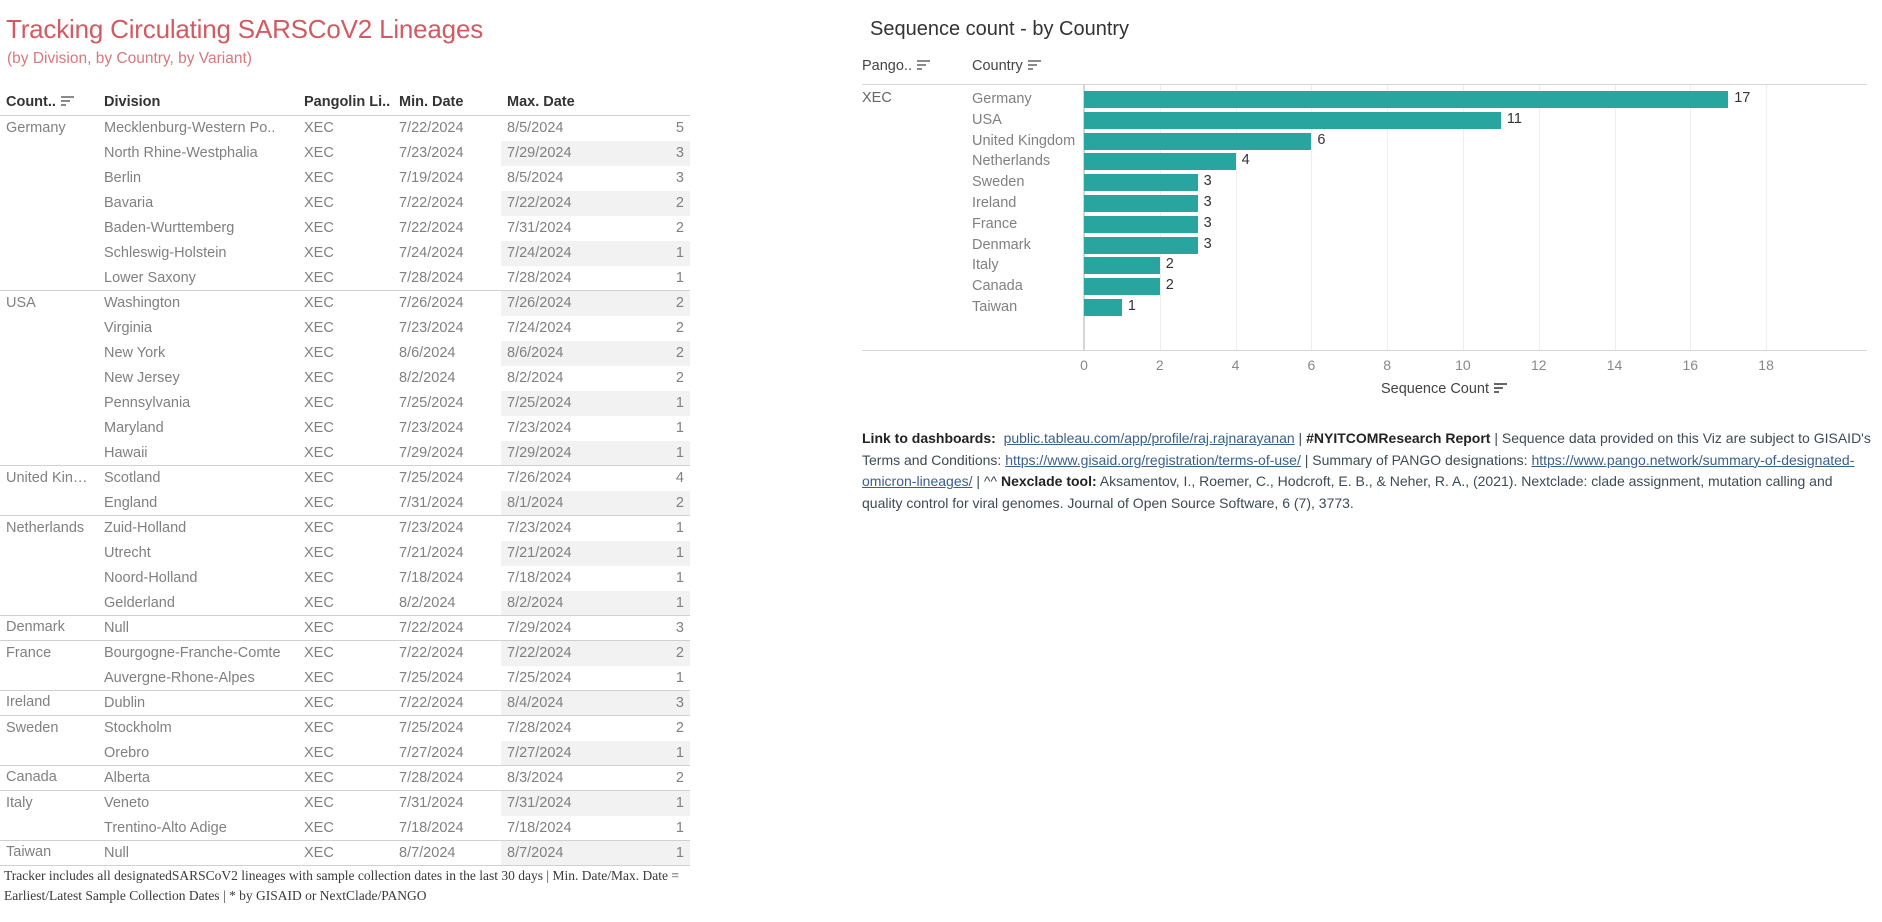 The width and height of the screenshot is (1882, 922). What do you see at coordinates (648, 728) in the screenshot?
I see `cell-num: 2` at bounding box center [648, 728].